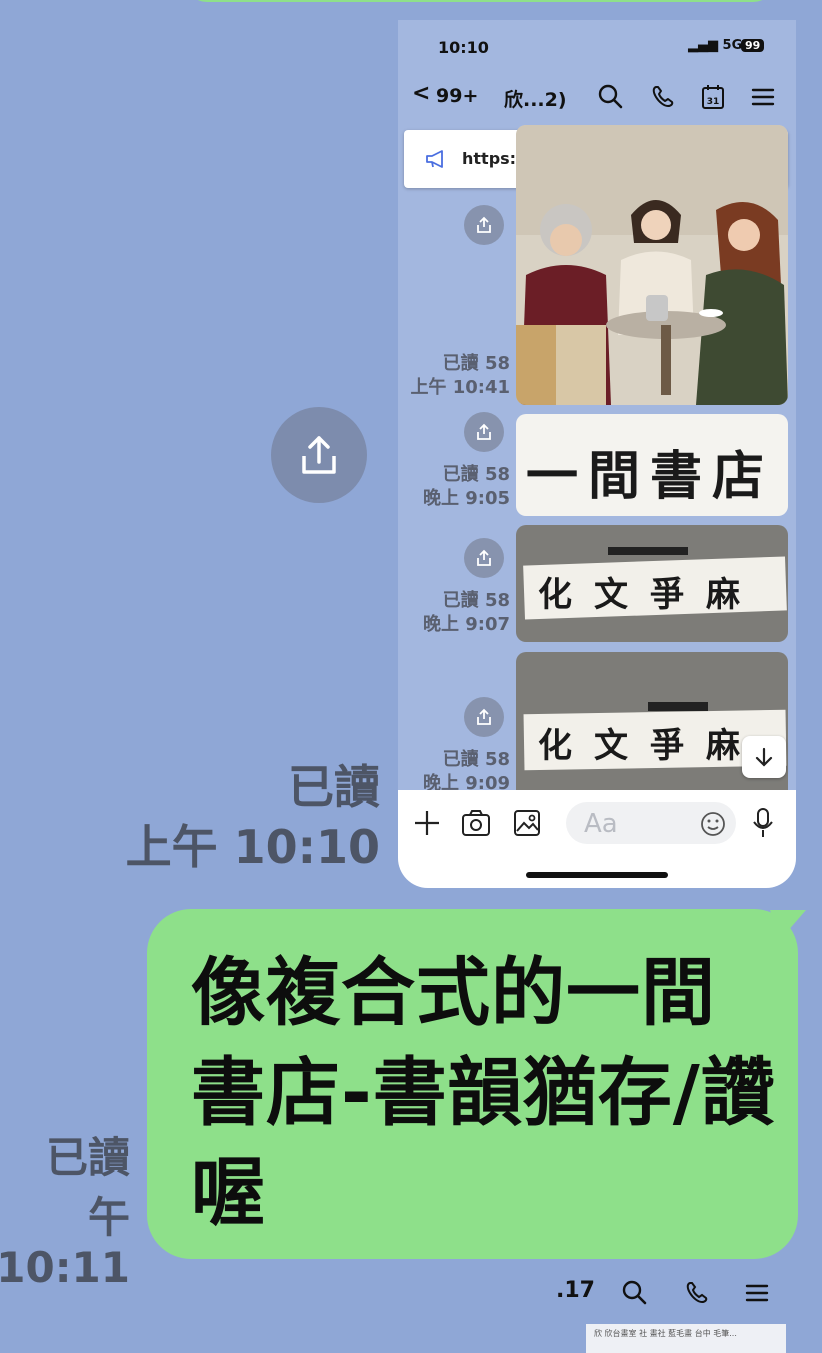 The width and height of the screenshot is (822, 1353). What do you see at coordinates (65, 1242) in the screenshot?
I see `message-timestamp: 午 10:11` at bounding box center [65, 1242].